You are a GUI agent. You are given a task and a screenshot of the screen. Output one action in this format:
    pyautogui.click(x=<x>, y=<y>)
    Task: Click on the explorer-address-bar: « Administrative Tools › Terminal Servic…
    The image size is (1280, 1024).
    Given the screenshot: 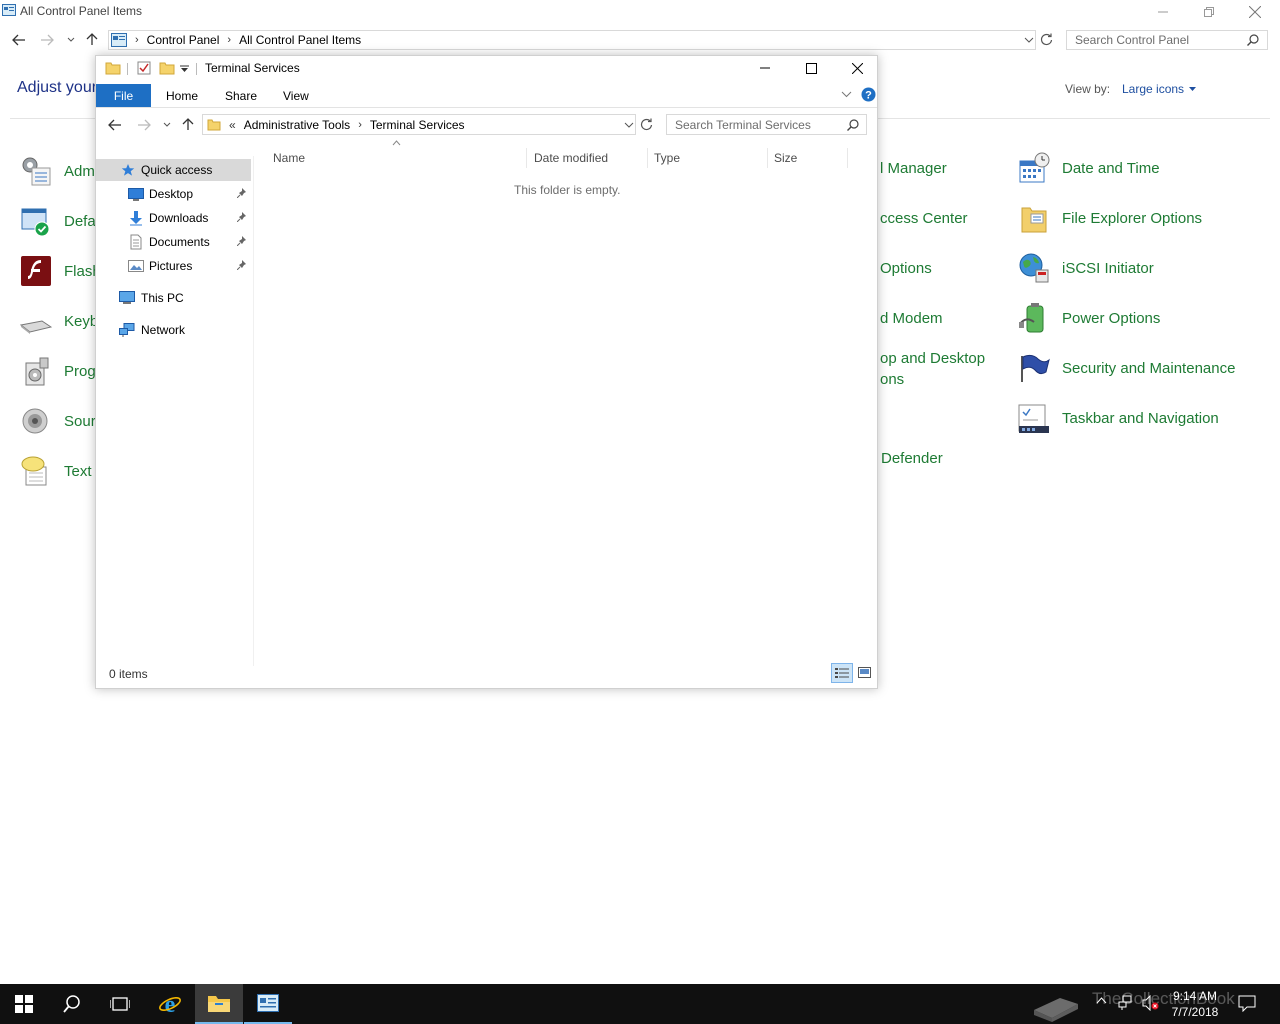 What is the action you would take?
    pyautogui.click(x=419, y=124)
    